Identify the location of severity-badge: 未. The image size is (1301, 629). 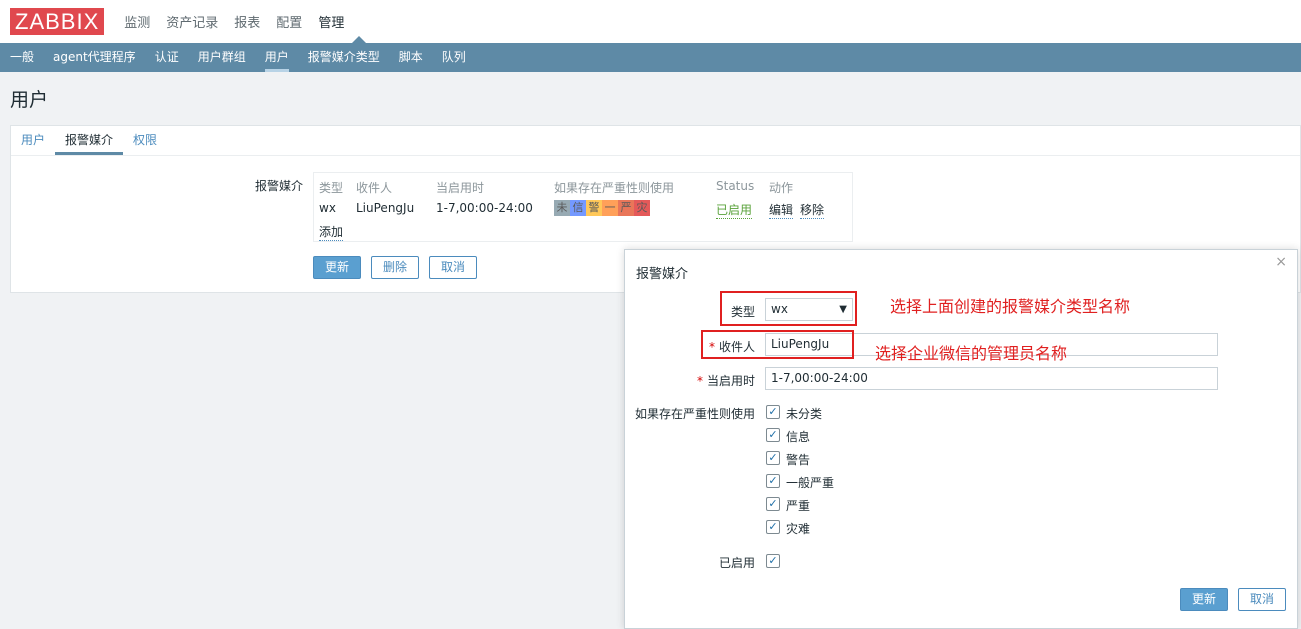
(562, 208).